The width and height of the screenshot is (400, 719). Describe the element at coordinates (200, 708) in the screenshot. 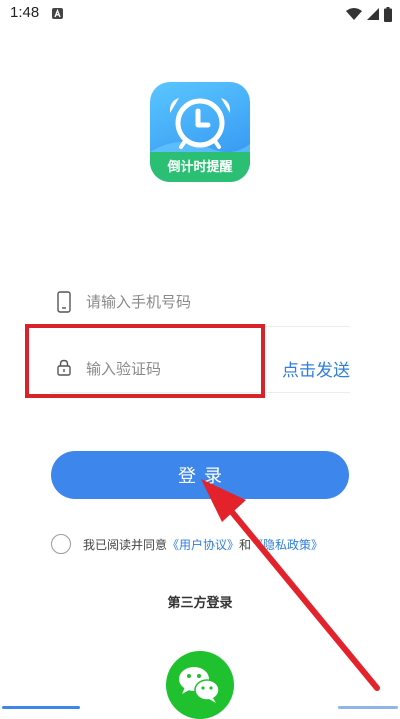

I see `bottom-scroll-hint` at that location.